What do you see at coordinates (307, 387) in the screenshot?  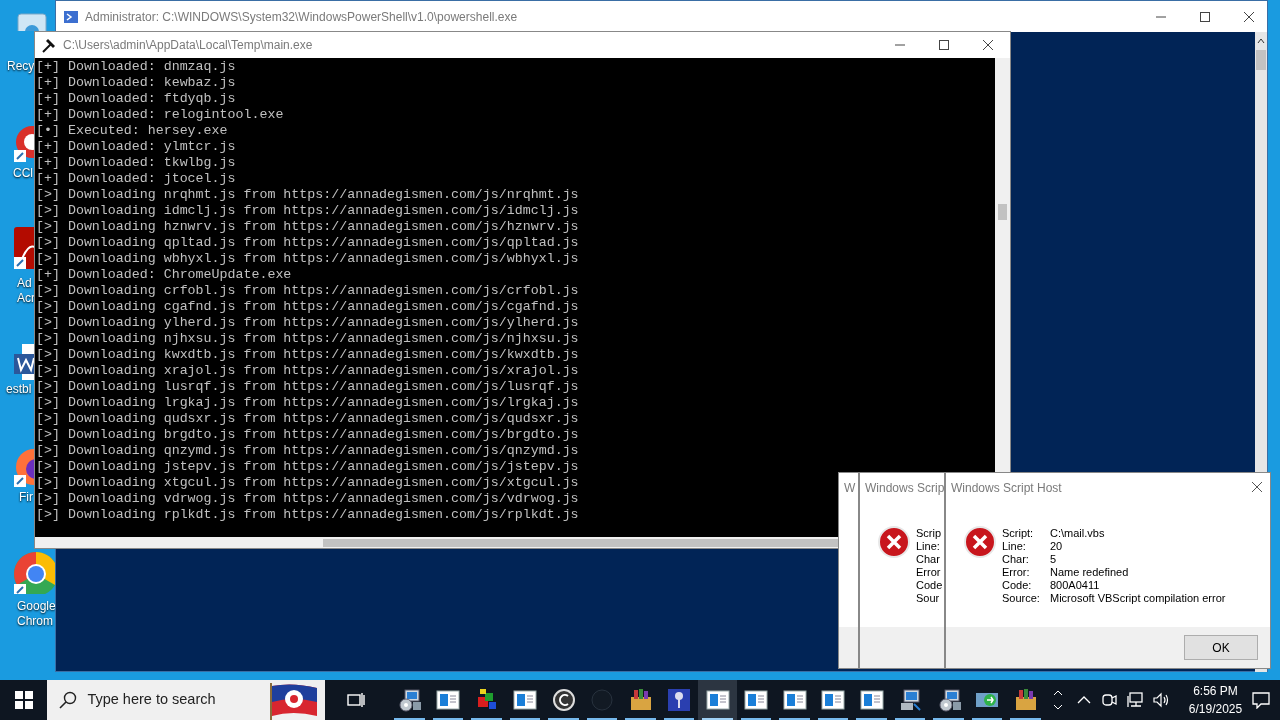 I see `console-line: [>] Downloading lusrqf.js from https://annadegismen.com/js/lusrqf.js` at bounding box center [307, 387].